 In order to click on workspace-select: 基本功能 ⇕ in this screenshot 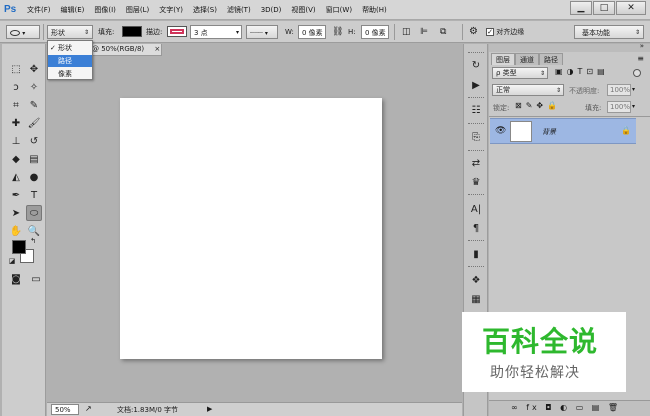, I will do `click(609, 32)`.